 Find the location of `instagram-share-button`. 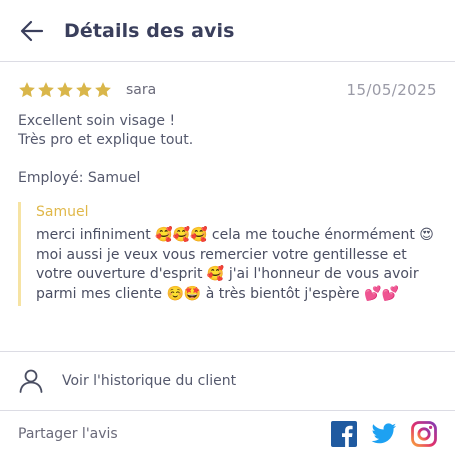

instagram-share-button is located at coordinates (424, 433).